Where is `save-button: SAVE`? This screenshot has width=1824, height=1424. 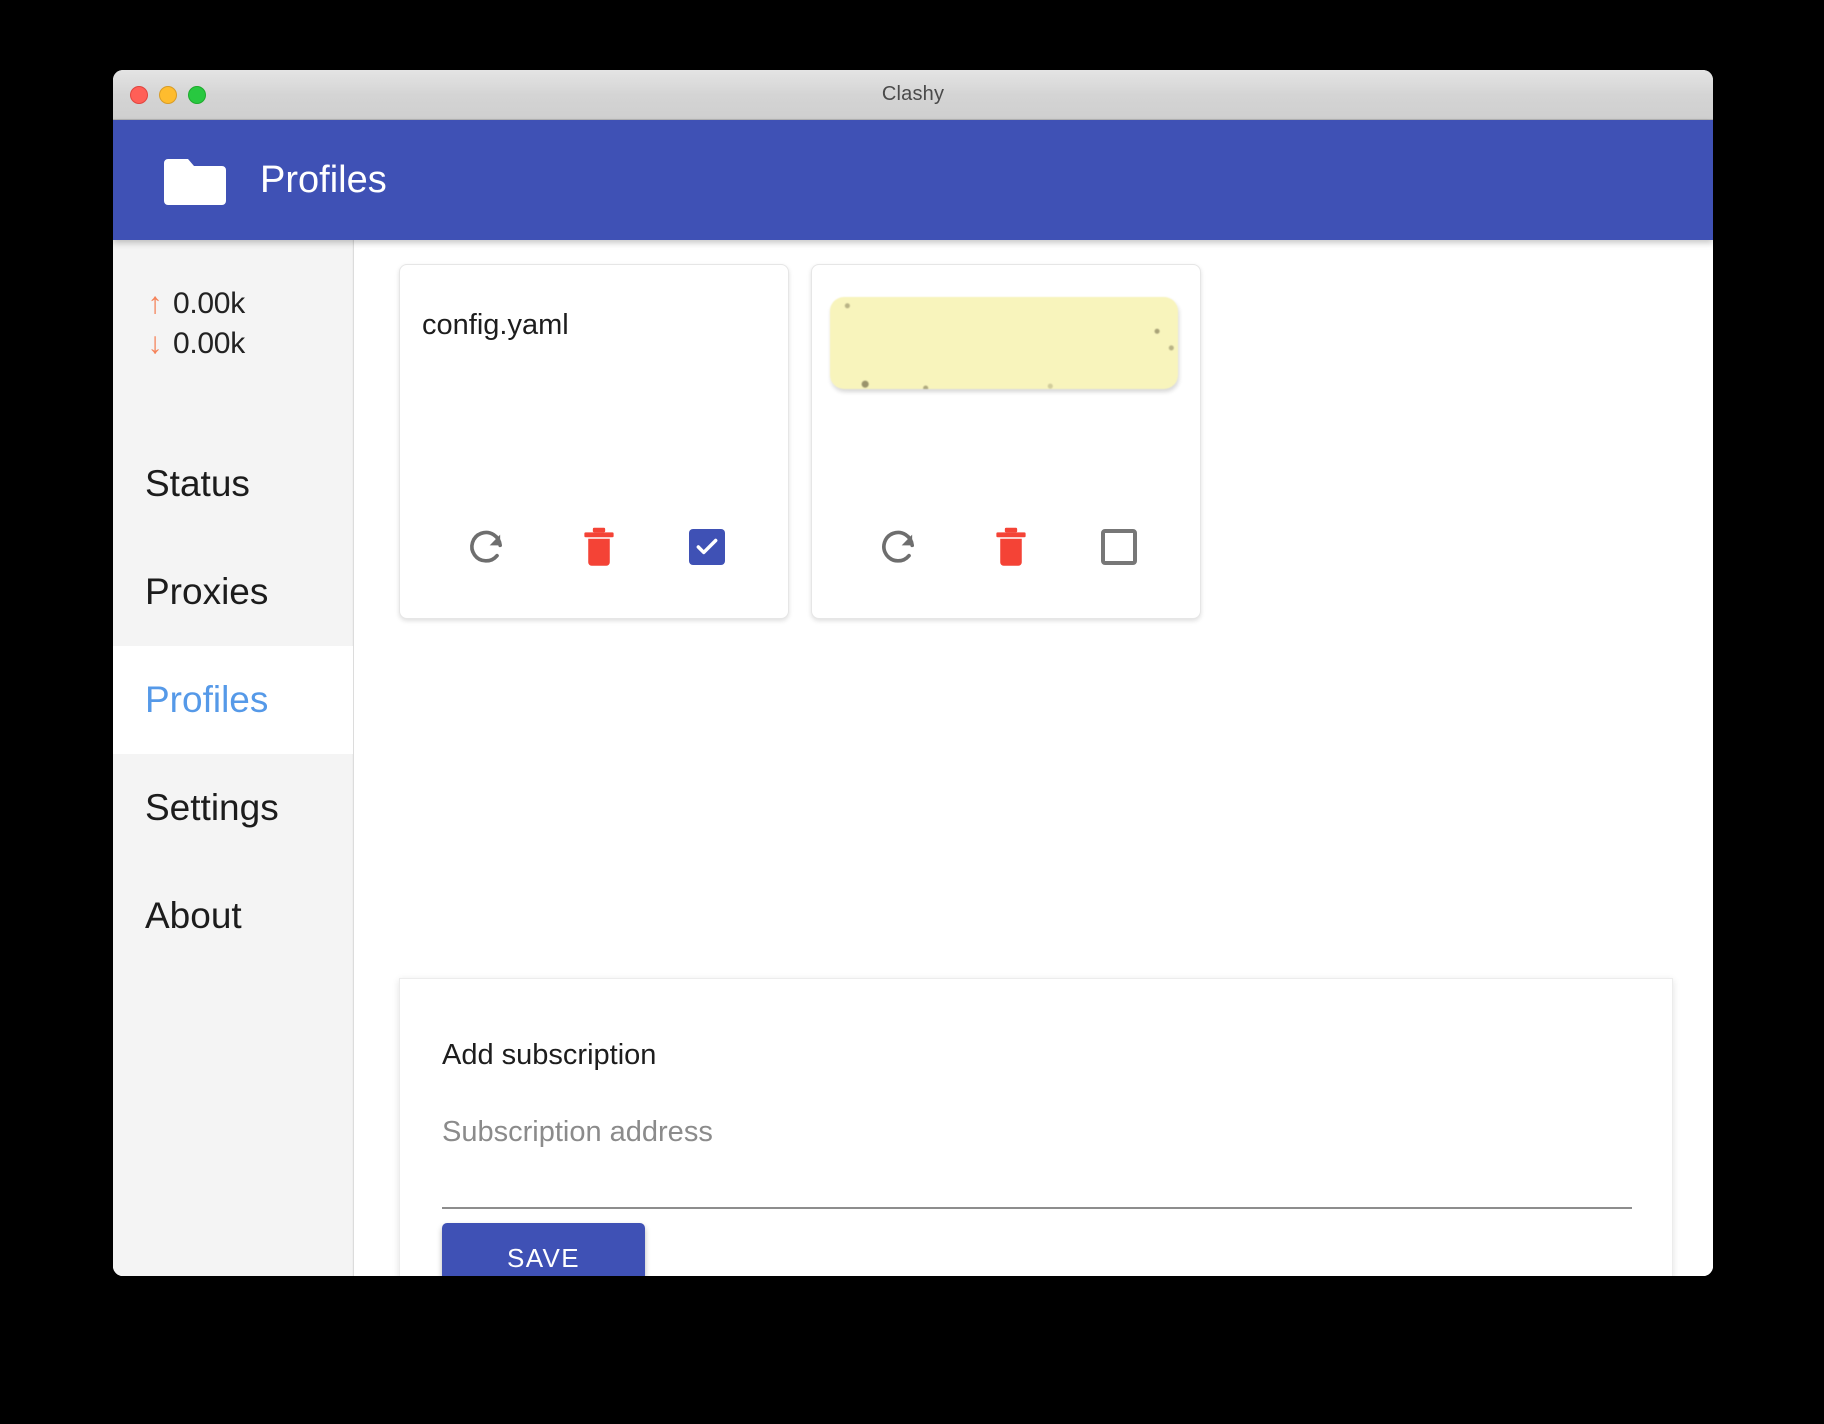 save-button: SAVE is located at coordinates (543, 1249).